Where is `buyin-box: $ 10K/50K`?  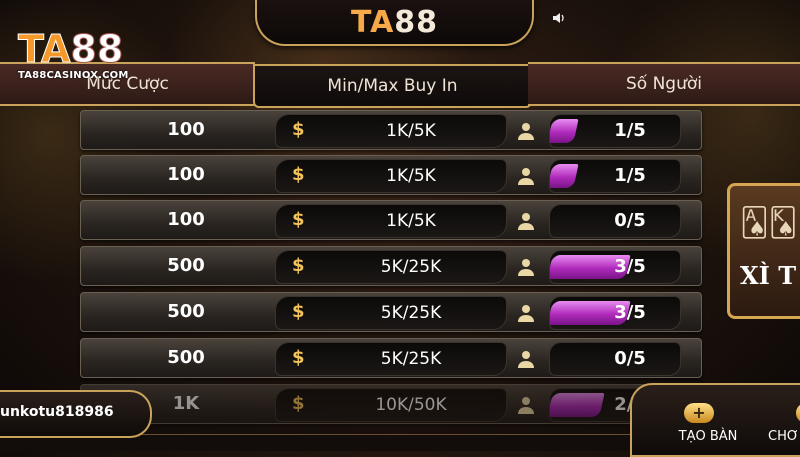
buyin-box: $ 10K/50K is located at coordinates (391, 405).